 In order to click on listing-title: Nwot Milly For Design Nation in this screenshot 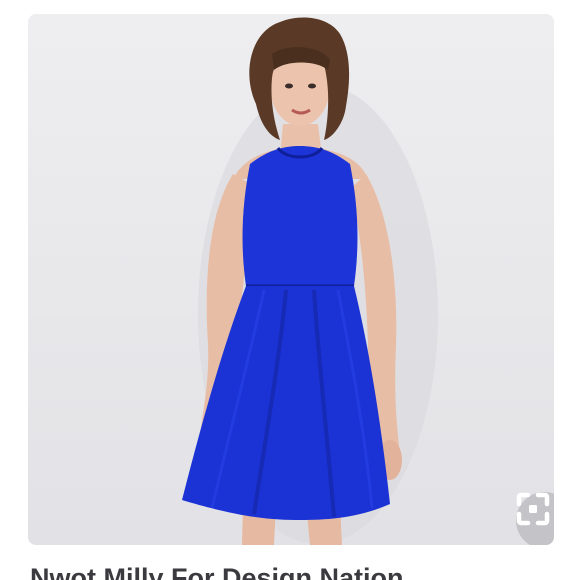, I will do `click(217, 571)`.